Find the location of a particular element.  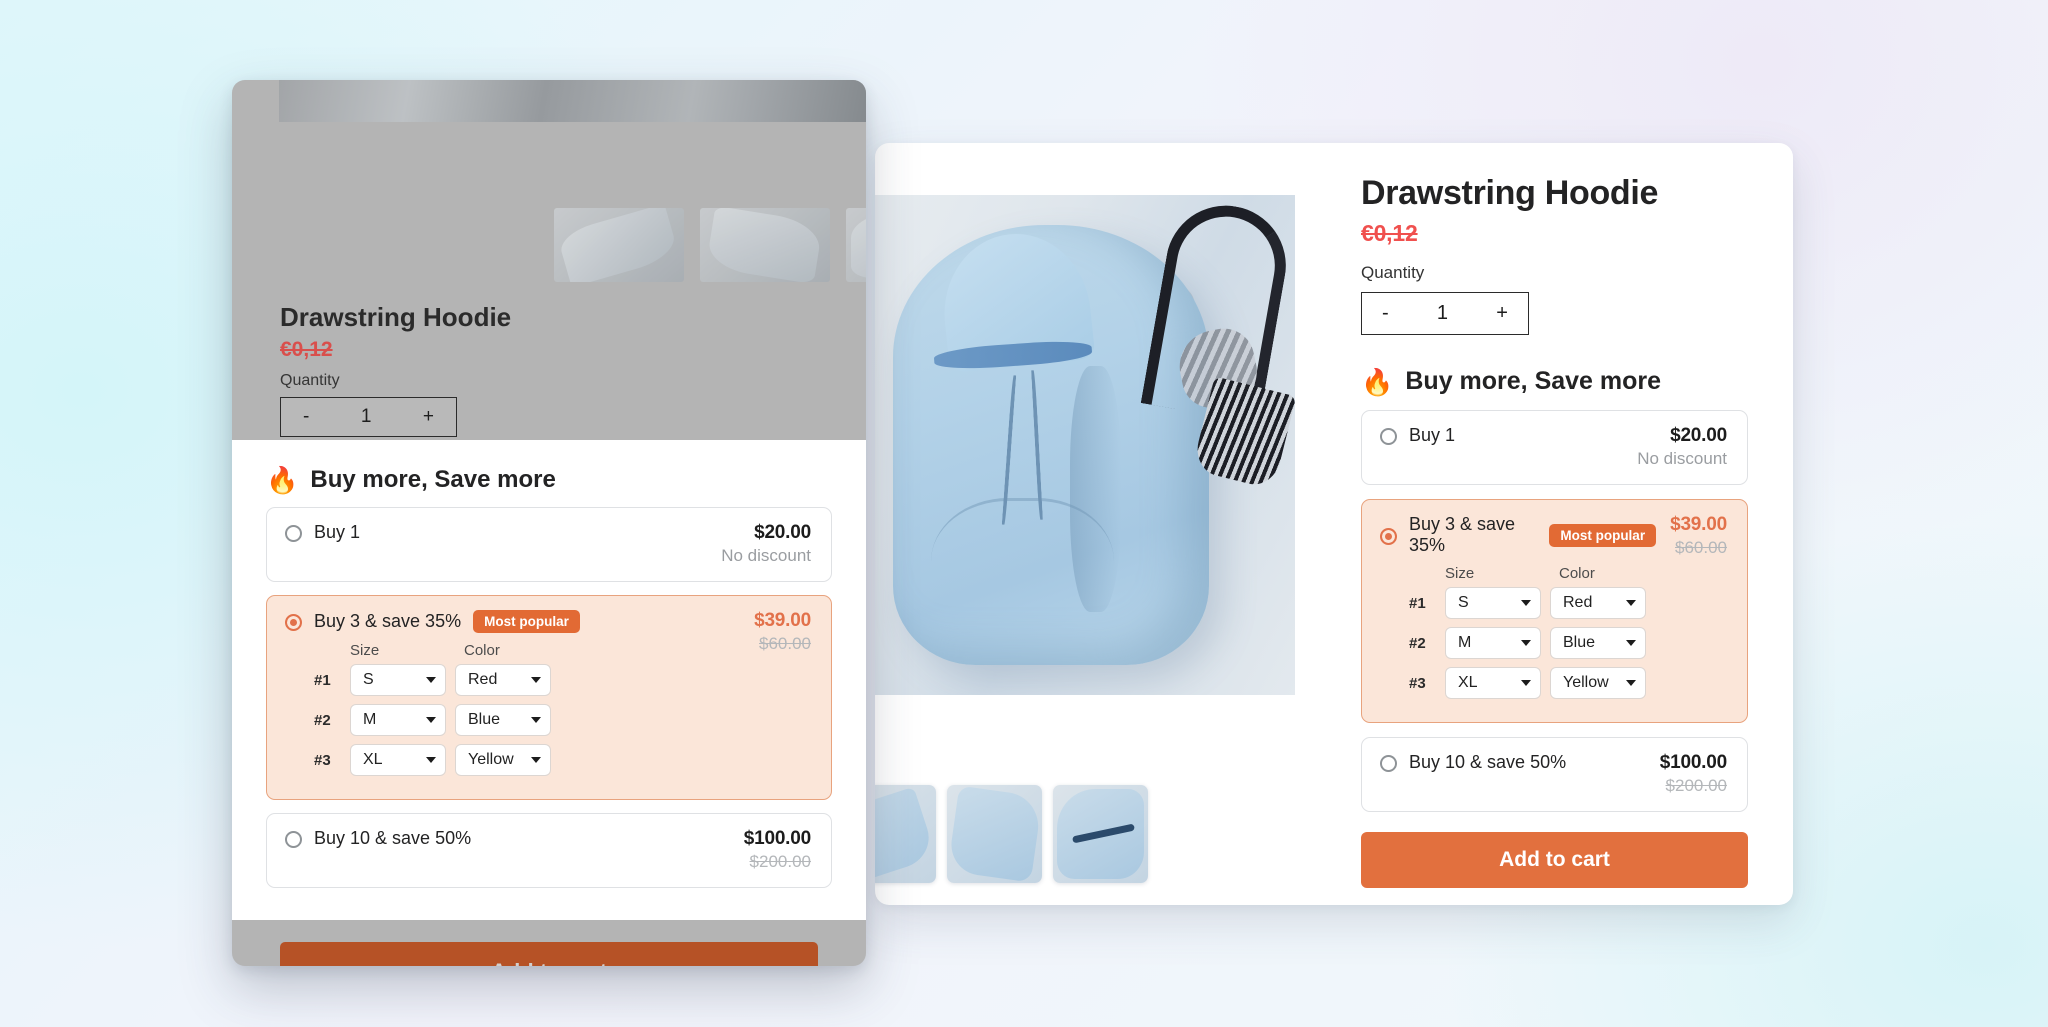

variant-row: #2 M Blue is located at coordinates (1532, 643).